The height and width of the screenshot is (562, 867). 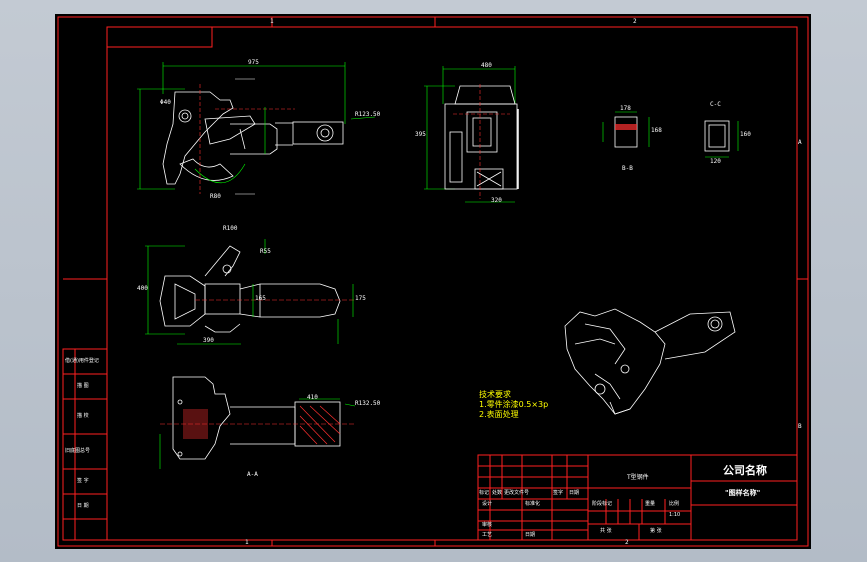 What do you see at coordinates (159, 37) in the screenshot?
I see `top-left-box` at bounding box center [159, 37].